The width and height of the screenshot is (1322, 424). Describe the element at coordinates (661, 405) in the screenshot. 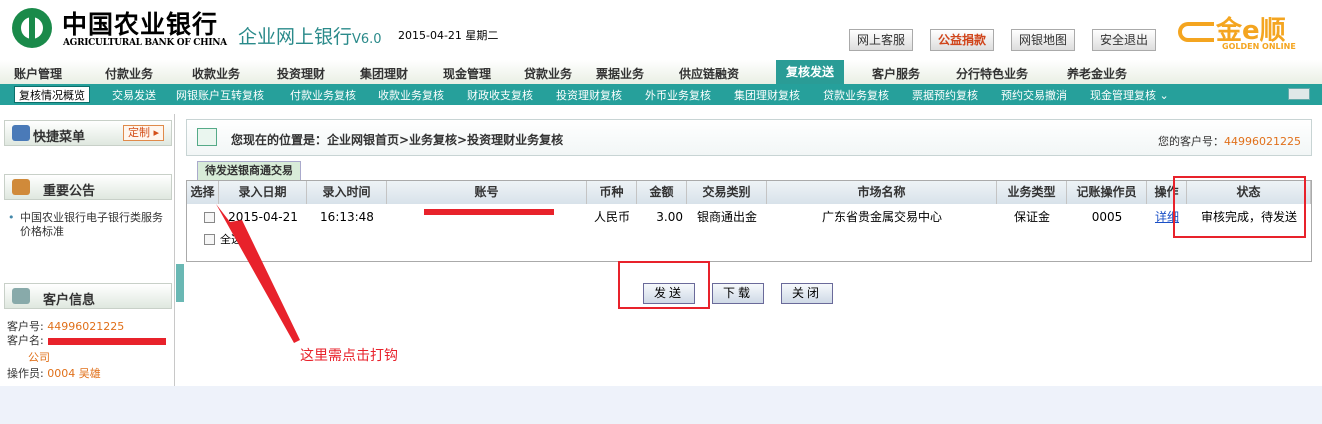

I see `bottom-area` at that location.